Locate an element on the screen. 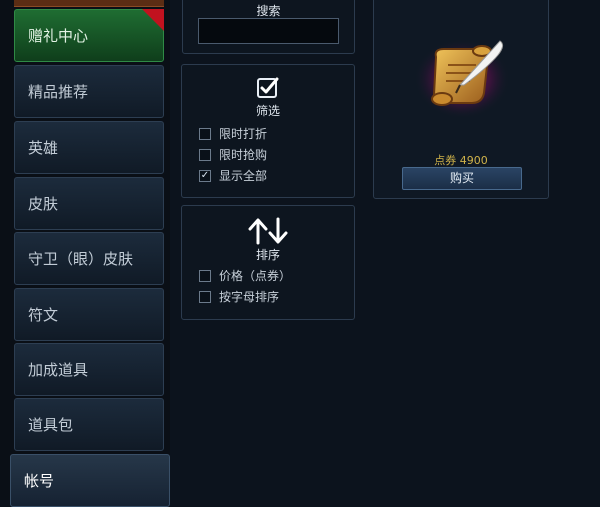 The image size is (600, 507). filter-option-show-all: ✓ 显示全部 is located at coordinates (233, 175).